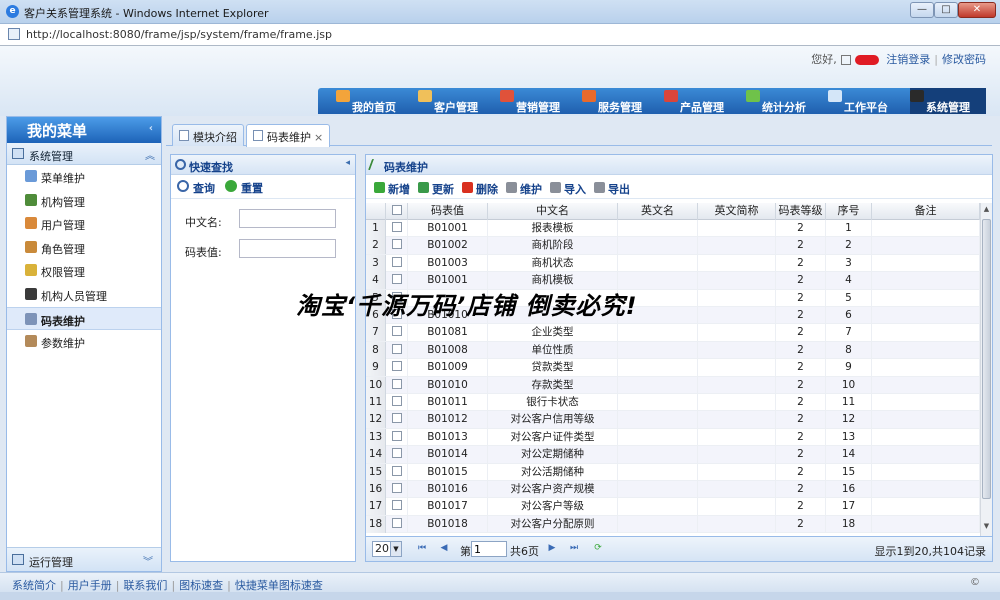 The image size is (1000, 600). I want to click on tab-code-table: 码表维护 ×, so click(288, 135).